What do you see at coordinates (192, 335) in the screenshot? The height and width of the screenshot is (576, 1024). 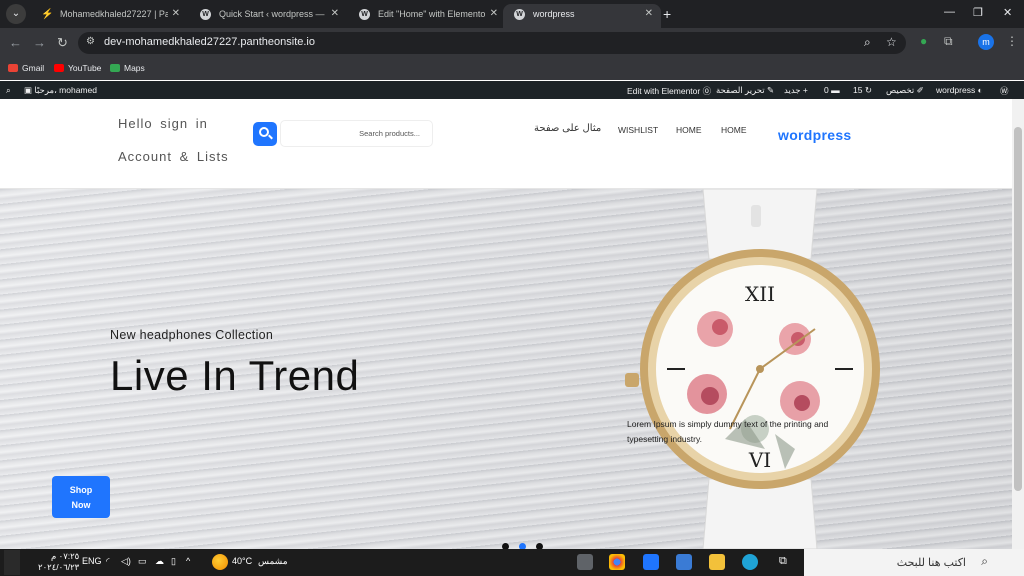 I see `hero-subtitle: New headphones Collection` at bounding box center [192, 335].